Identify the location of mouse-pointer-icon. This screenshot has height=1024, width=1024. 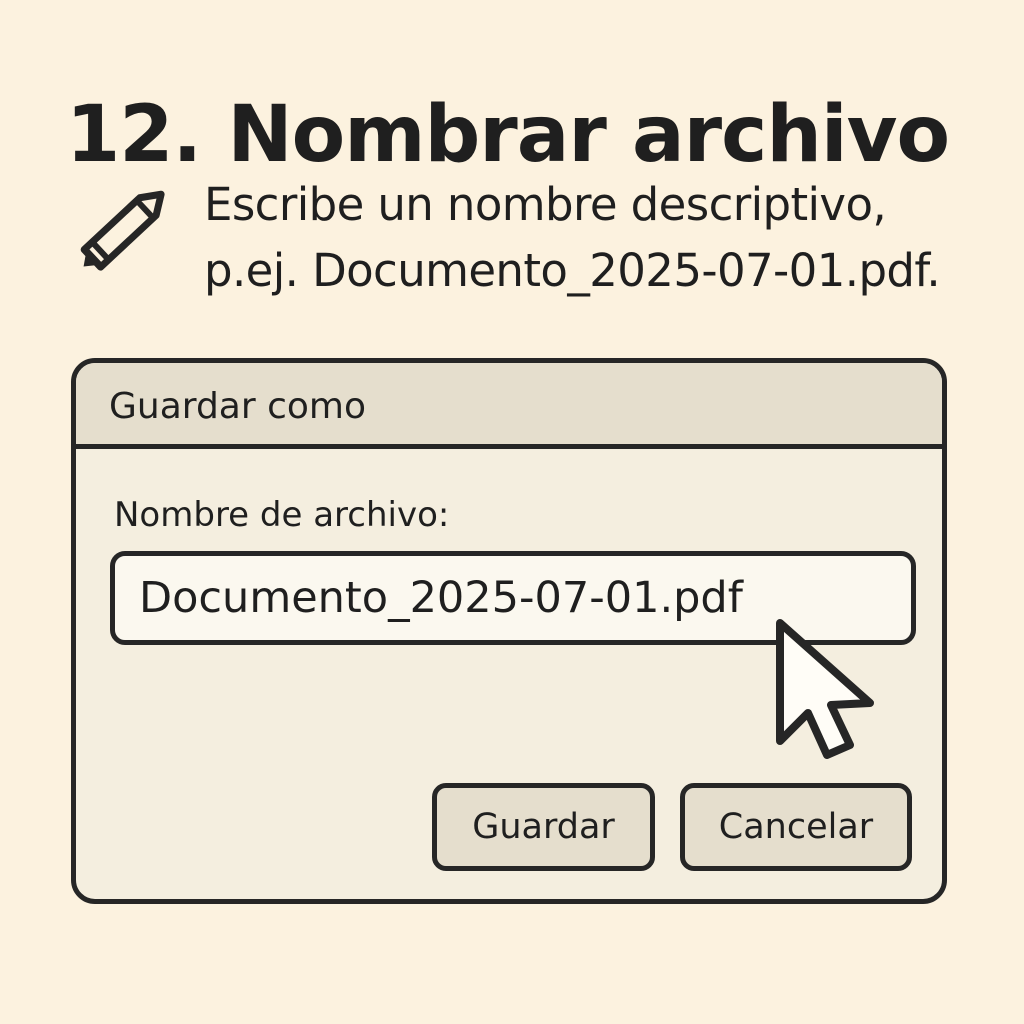
(825, 689).